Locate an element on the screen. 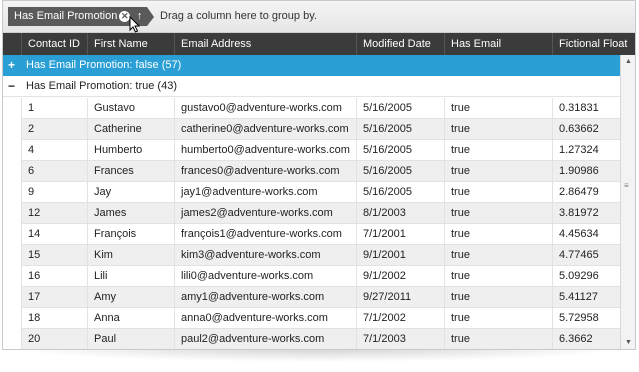 Image resolution: width=639 pixels, height=372 pixels. cell-email-address: lili0@adventure-works.com is located at coordinates (265, 276).